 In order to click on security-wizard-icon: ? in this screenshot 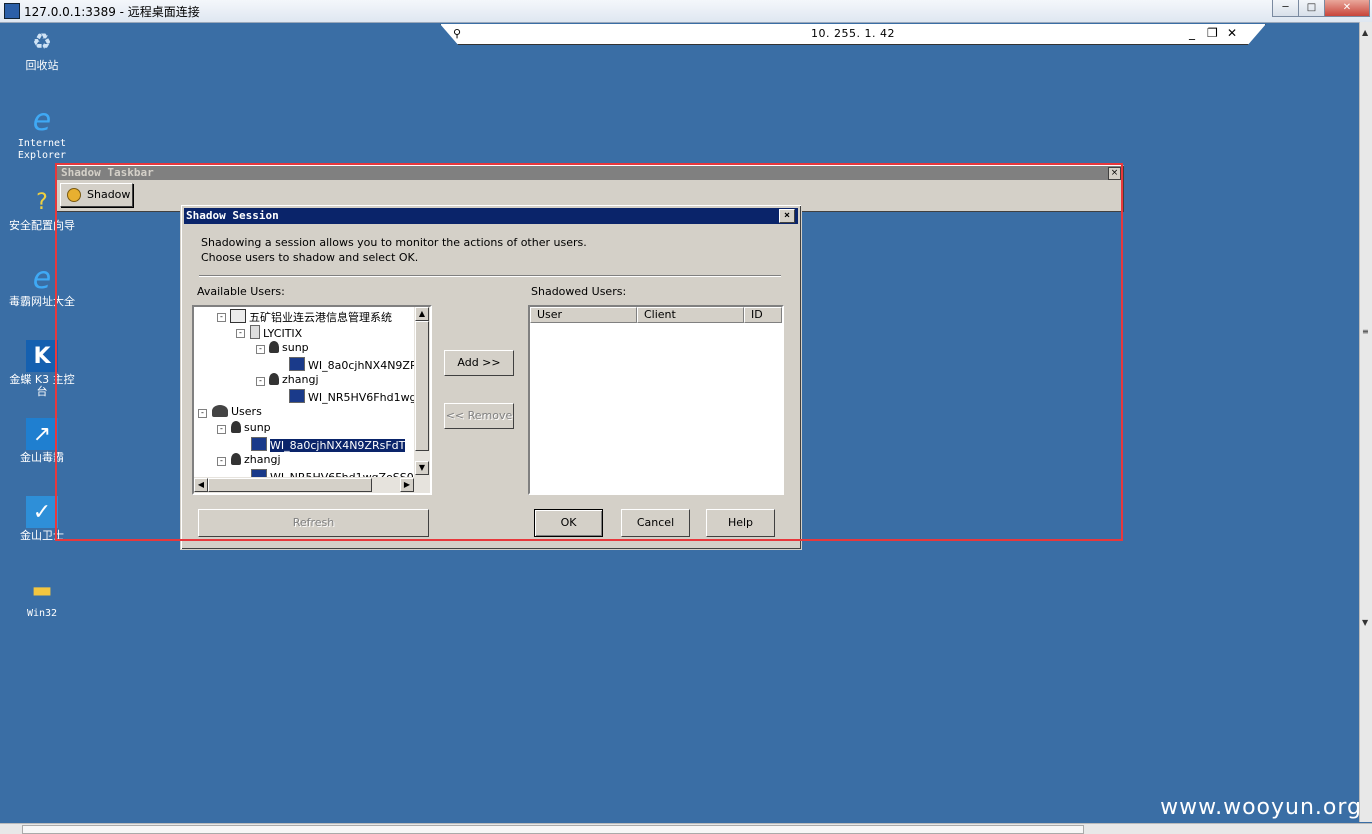, I will do `click(42, 202)`.